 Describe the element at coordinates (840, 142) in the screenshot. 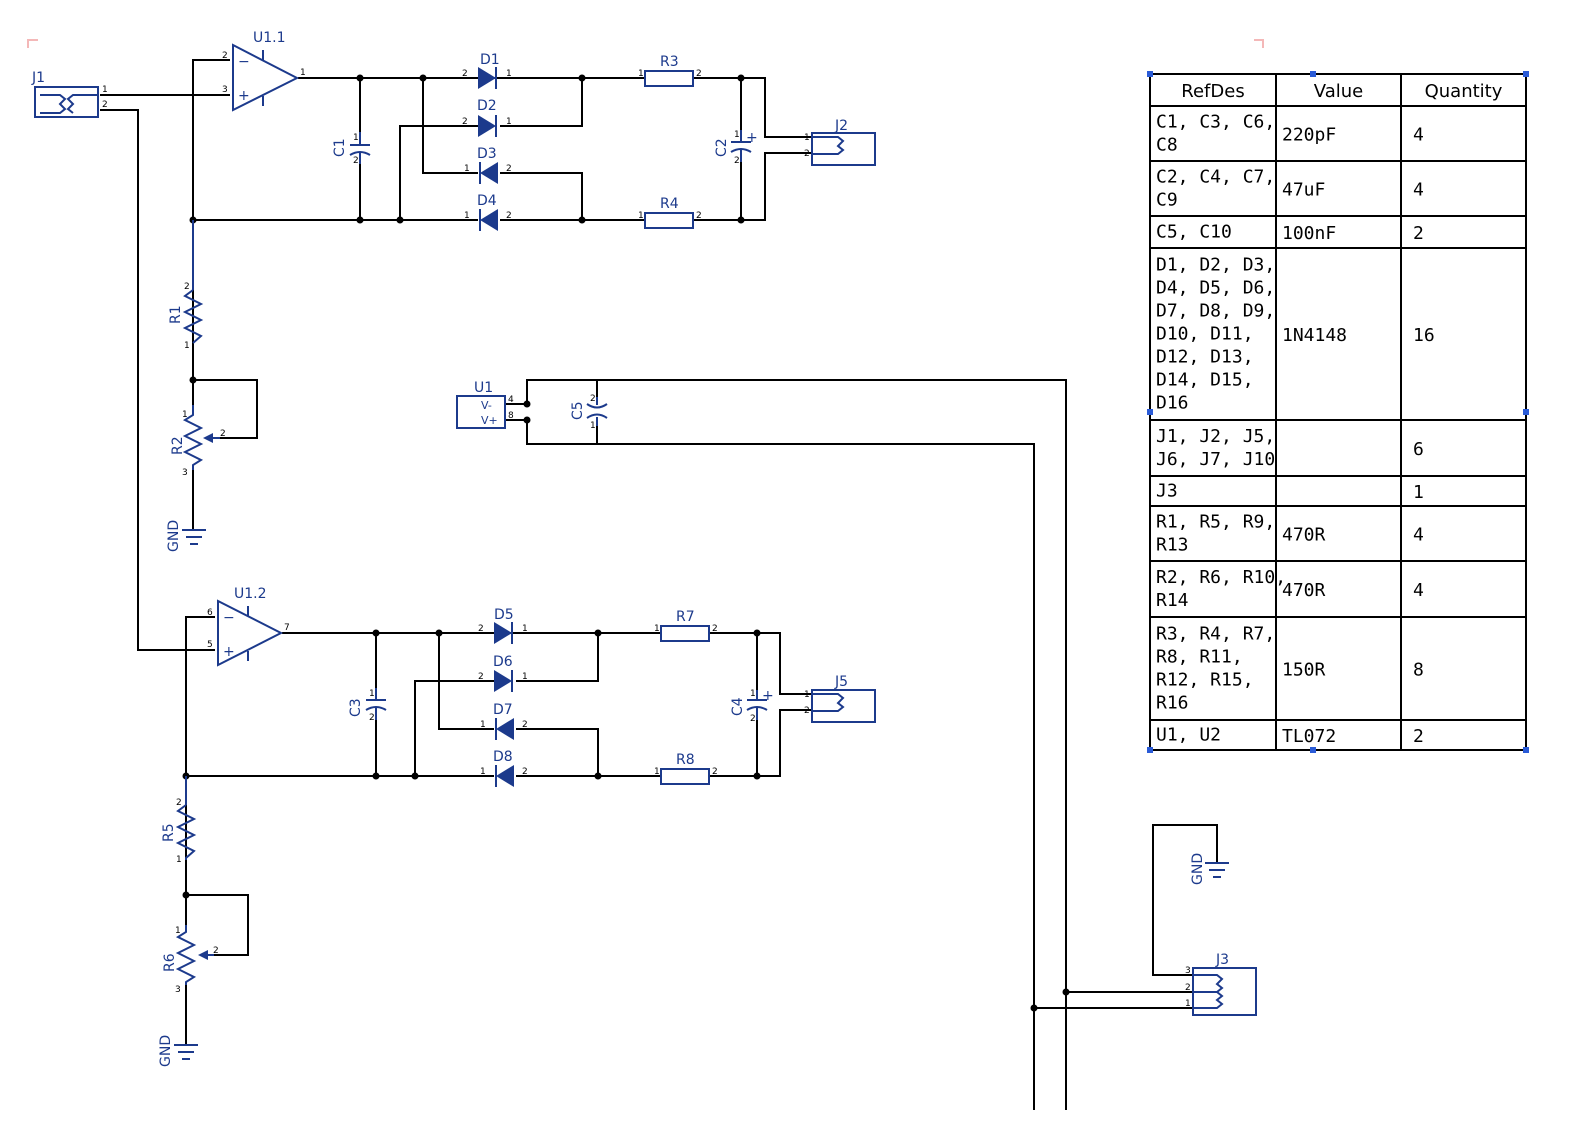

I see `connector-j2: J2 1 2` at that location.